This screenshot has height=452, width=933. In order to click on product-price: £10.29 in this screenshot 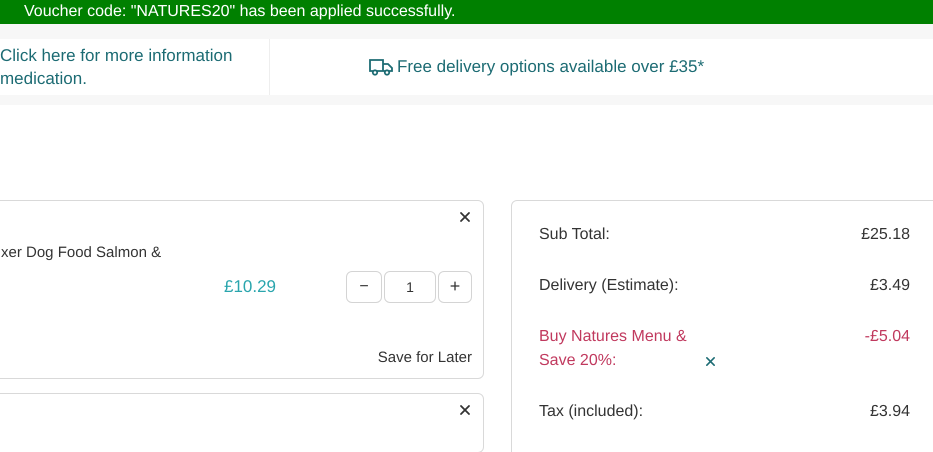, I will do `click(250, 287)`.